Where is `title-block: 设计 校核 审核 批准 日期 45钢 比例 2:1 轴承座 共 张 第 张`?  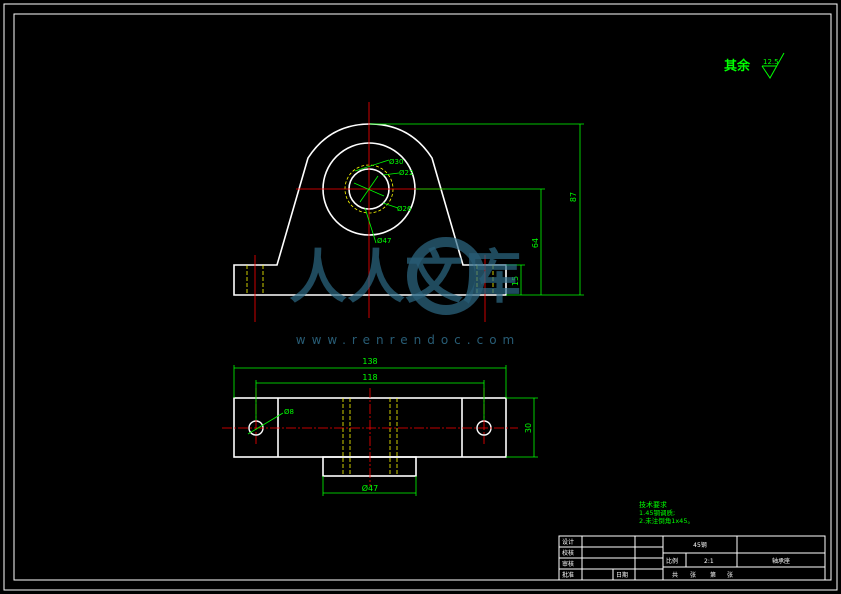
title-block: 设计 校核 审核 批准 日期 45钢 比例 2:1 轴承座 共 张 第 张 is located at coordinates (692, 558).